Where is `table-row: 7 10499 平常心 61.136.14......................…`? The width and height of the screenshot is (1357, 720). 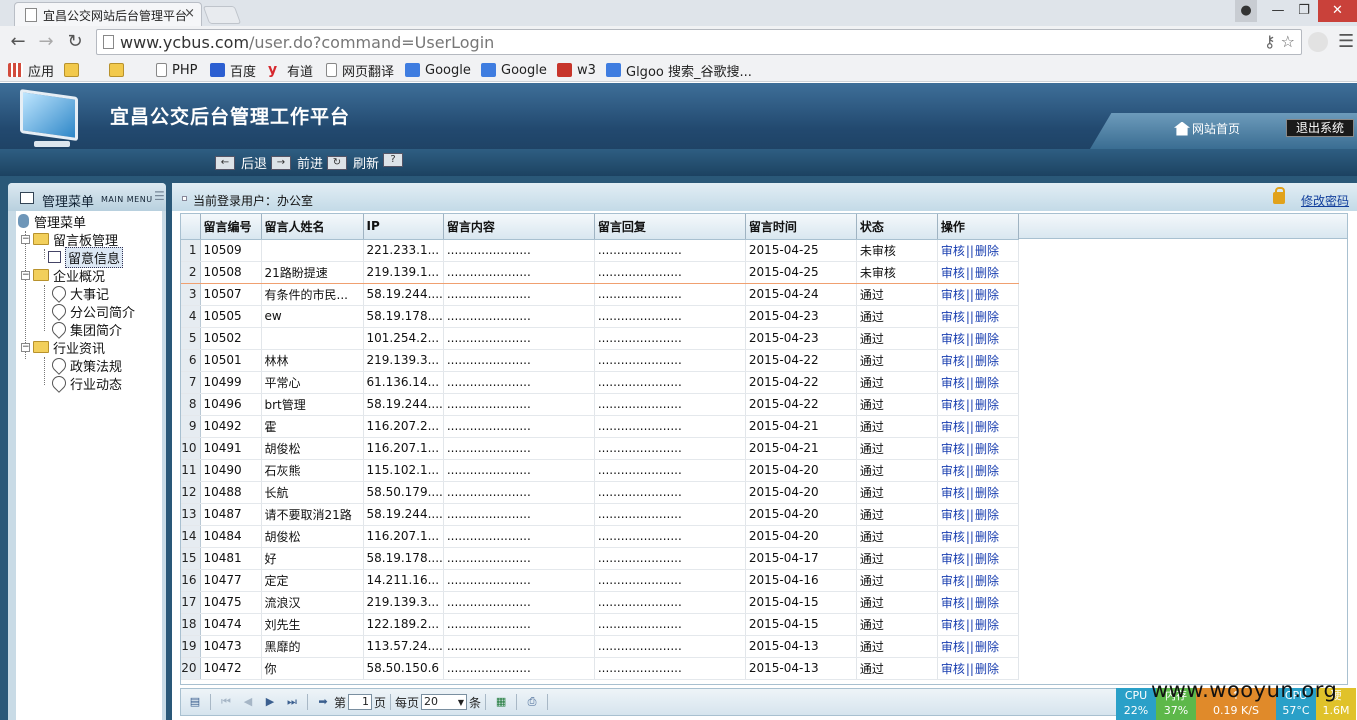
table-row: 7 10499 平常心 61.136.14......................… is located at coordinates (600, 382).